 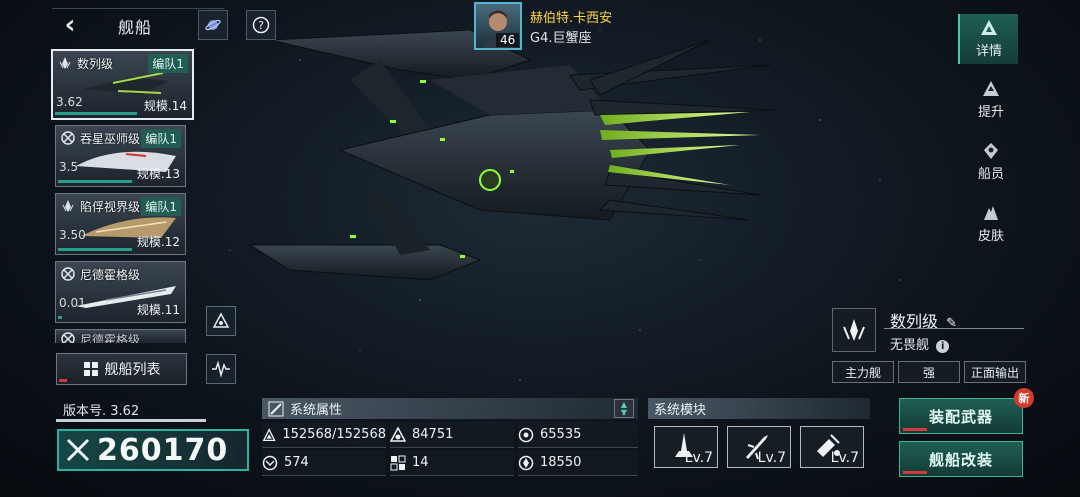 I want to click on commander-class: G4.巨蟹座, so click(x=561, y=38).